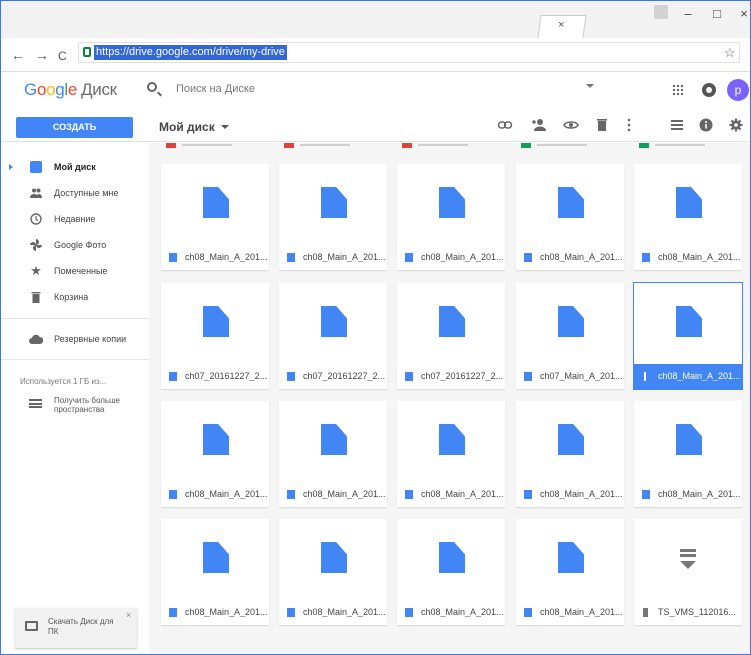 The height and width of the screenshot is (655, 751). What do you see at coordinates (74, 127) in the screenshot?
I see `create-button: СОЗДАТЬ` at bounding box center [74, 127].